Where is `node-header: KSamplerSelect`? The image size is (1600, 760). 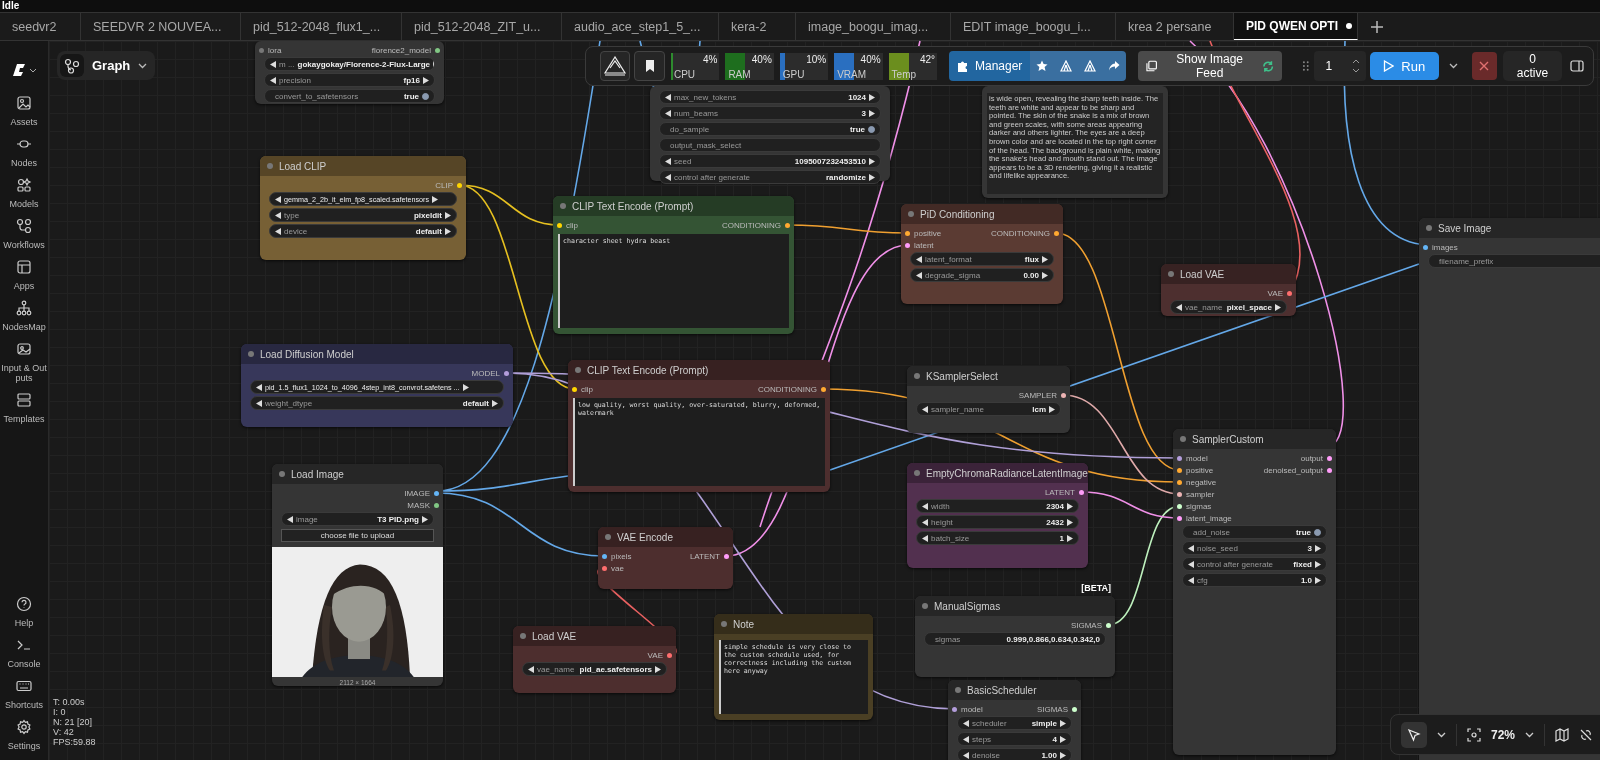 node-header: KSamplerSelect is located at coordinates (988, 376).